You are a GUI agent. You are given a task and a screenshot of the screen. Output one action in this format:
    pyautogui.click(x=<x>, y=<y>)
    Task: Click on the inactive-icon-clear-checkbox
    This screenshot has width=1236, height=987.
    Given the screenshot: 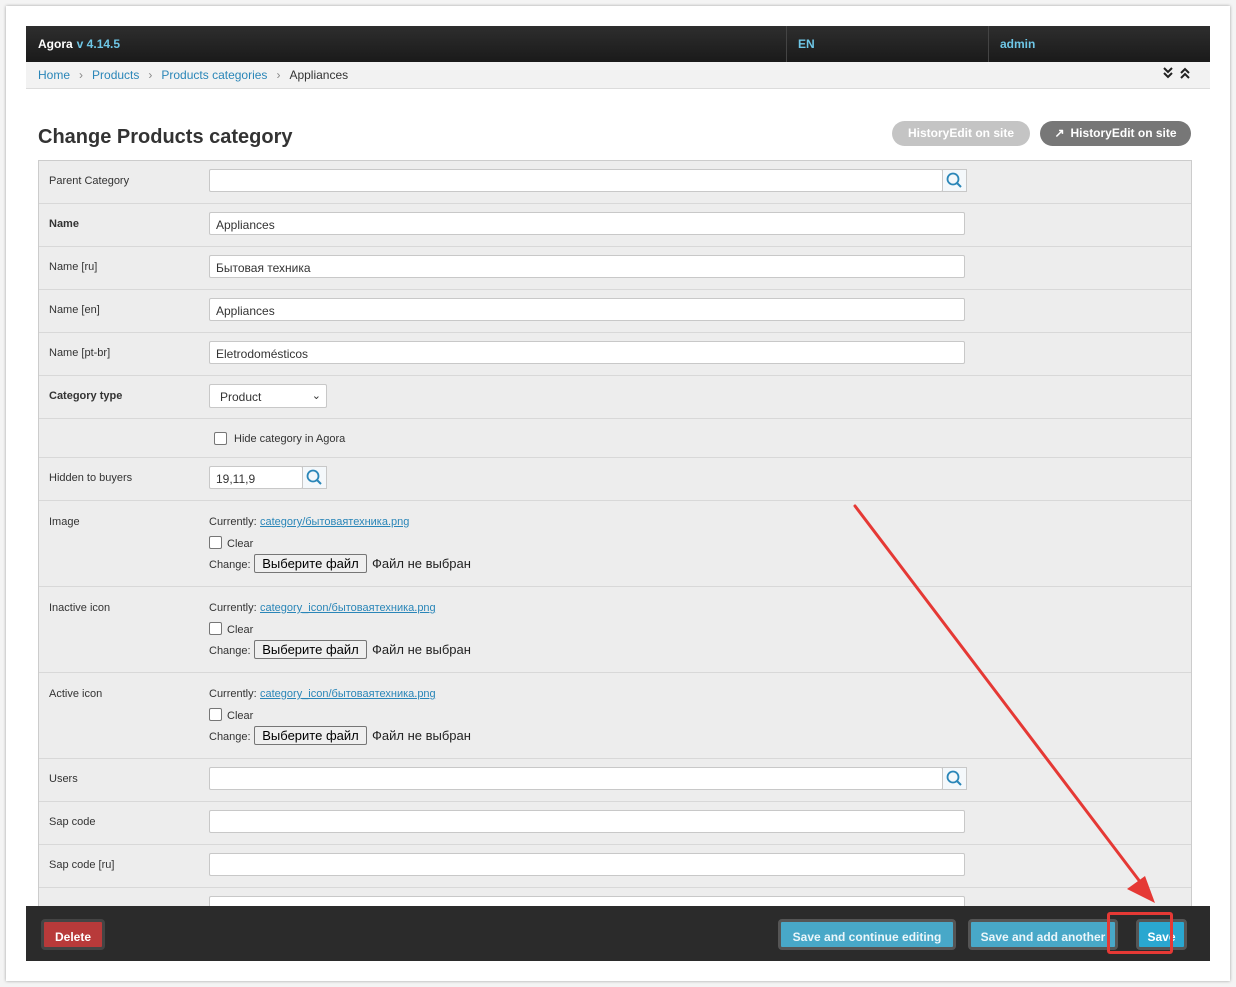 What is the action you would take?
    pyautogui.click(x=215, y=628)
    